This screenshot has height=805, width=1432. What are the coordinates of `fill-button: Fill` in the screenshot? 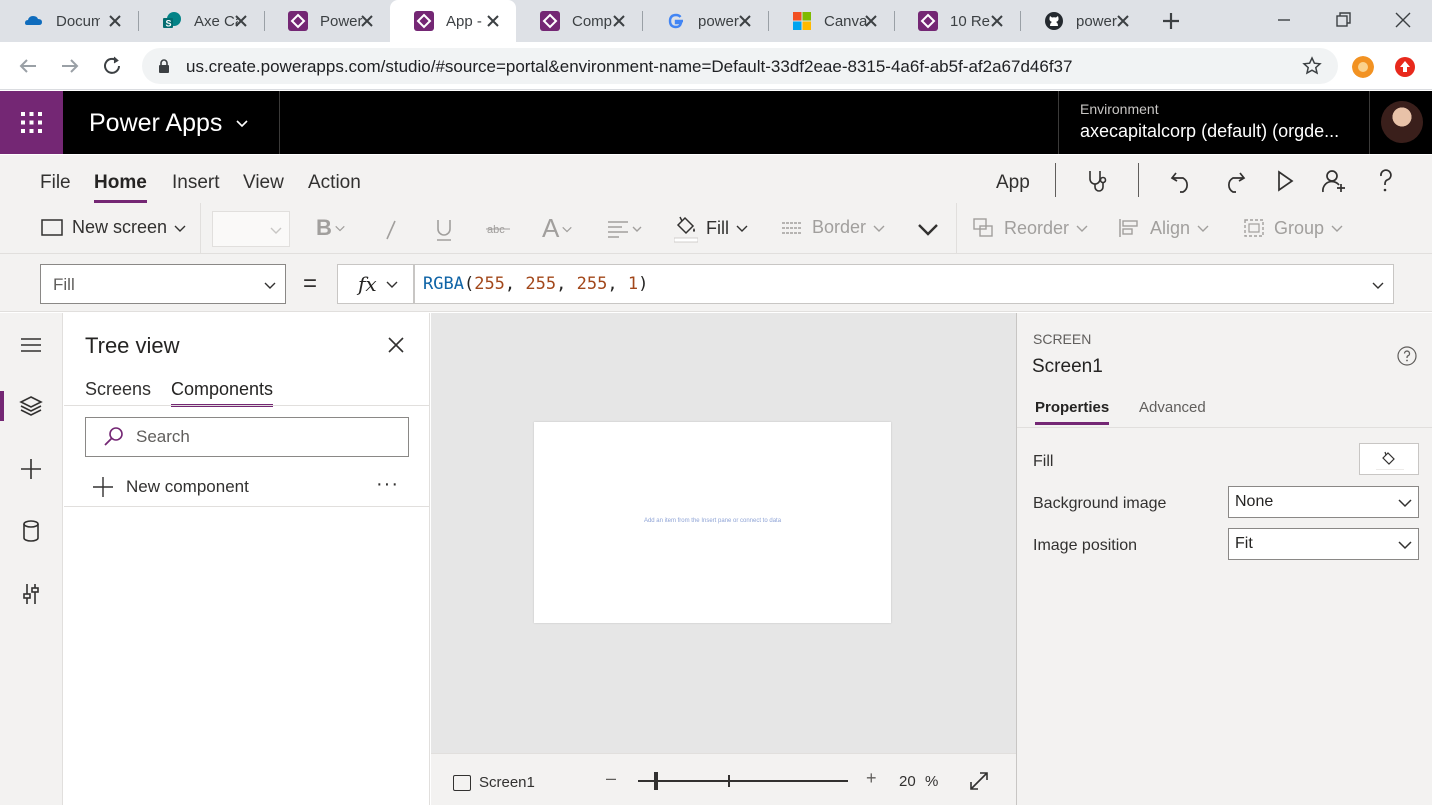 It's located at (715, 228).